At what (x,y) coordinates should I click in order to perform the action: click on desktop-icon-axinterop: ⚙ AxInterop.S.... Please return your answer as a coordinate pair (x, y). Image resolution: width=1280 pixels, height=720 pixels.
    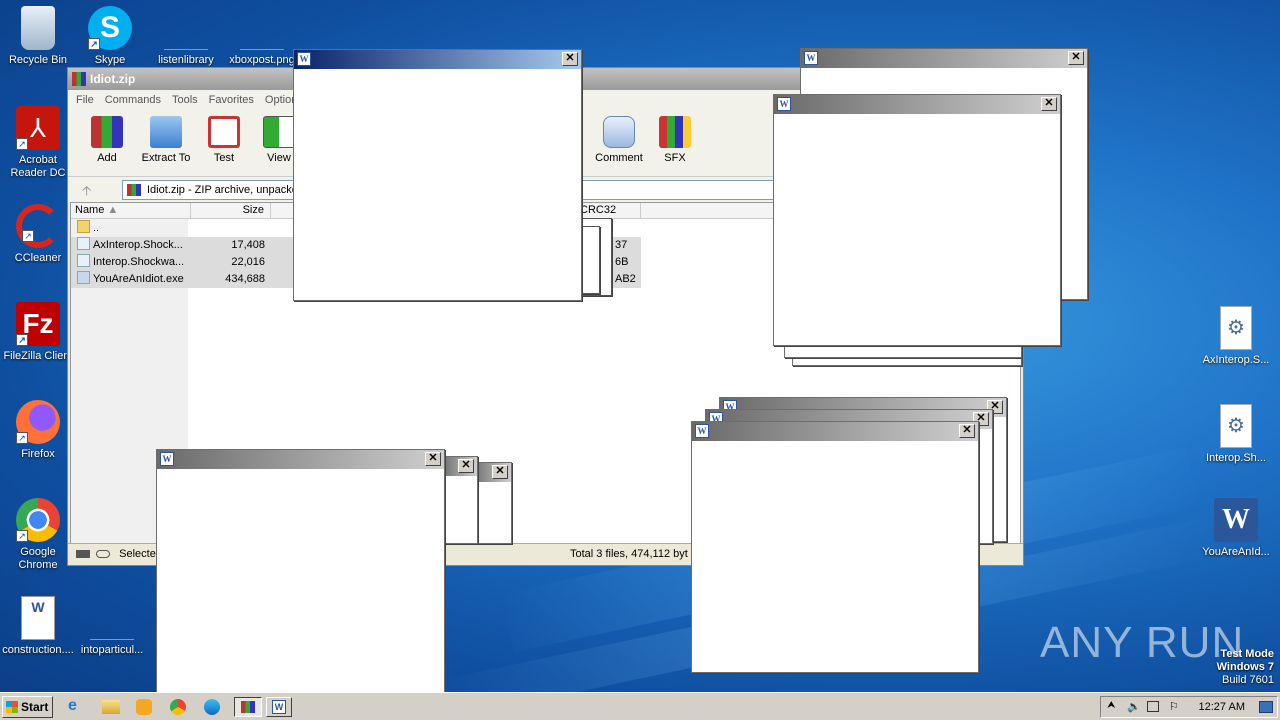
    Looking at the image, I should click on (1236, 336).